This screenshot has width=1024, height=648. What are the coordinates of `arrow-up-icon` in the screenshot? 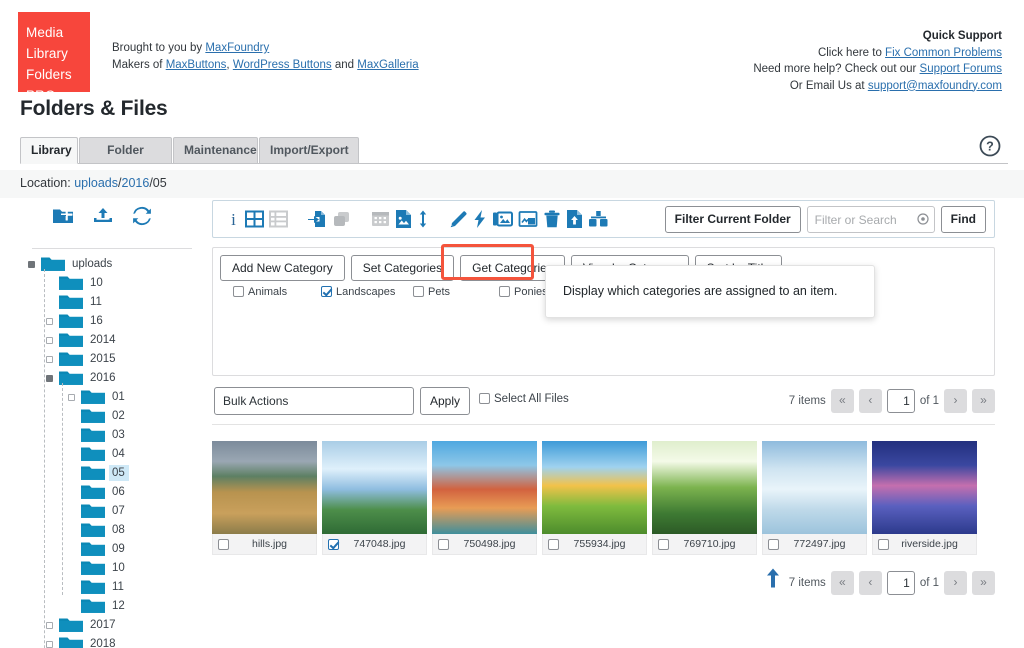 It's located at (773, 579).